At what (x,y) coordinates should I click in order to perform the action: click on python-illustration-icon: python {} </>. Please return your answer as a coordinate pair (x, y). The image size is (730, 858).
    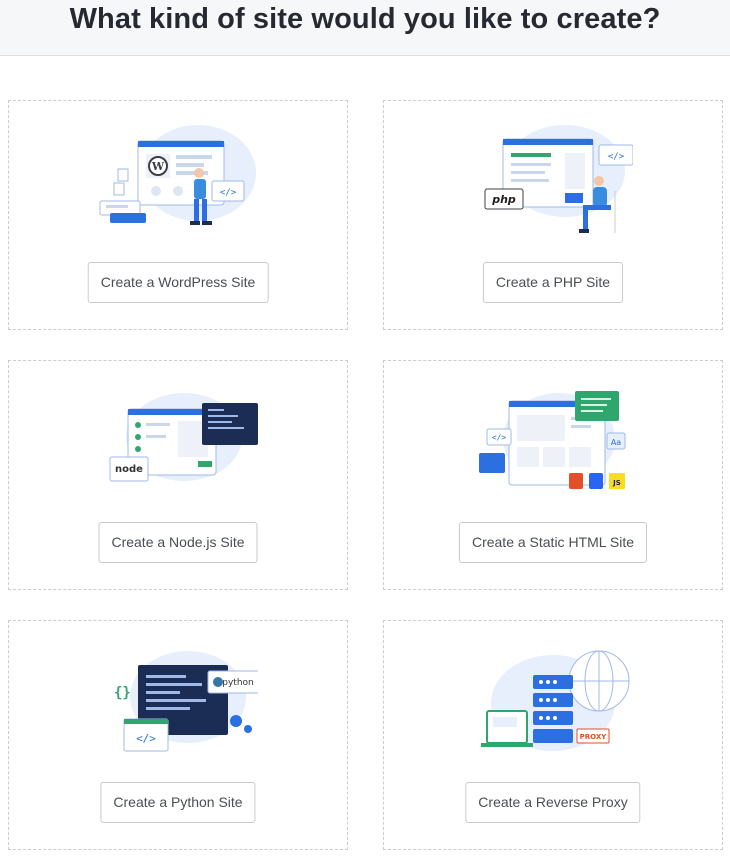
    Looking at the image, I should click on (186, 701).